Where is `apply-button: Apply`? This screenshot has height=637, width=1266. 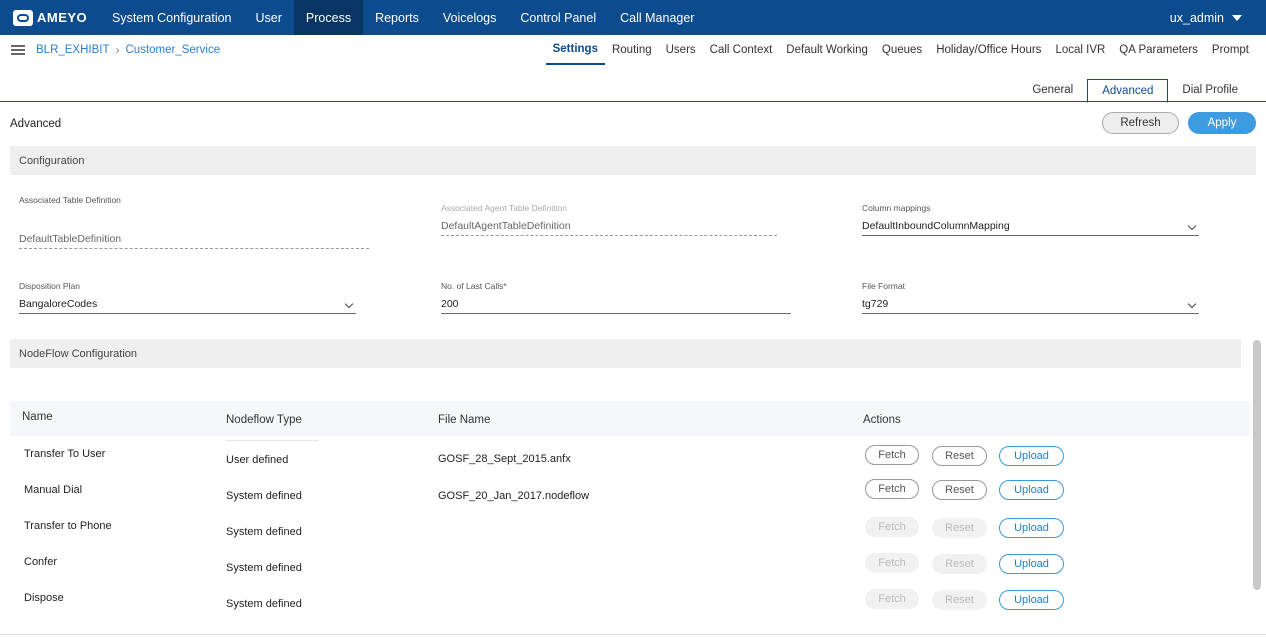 apply-button: Apply is located at coordinates (1222, 123).